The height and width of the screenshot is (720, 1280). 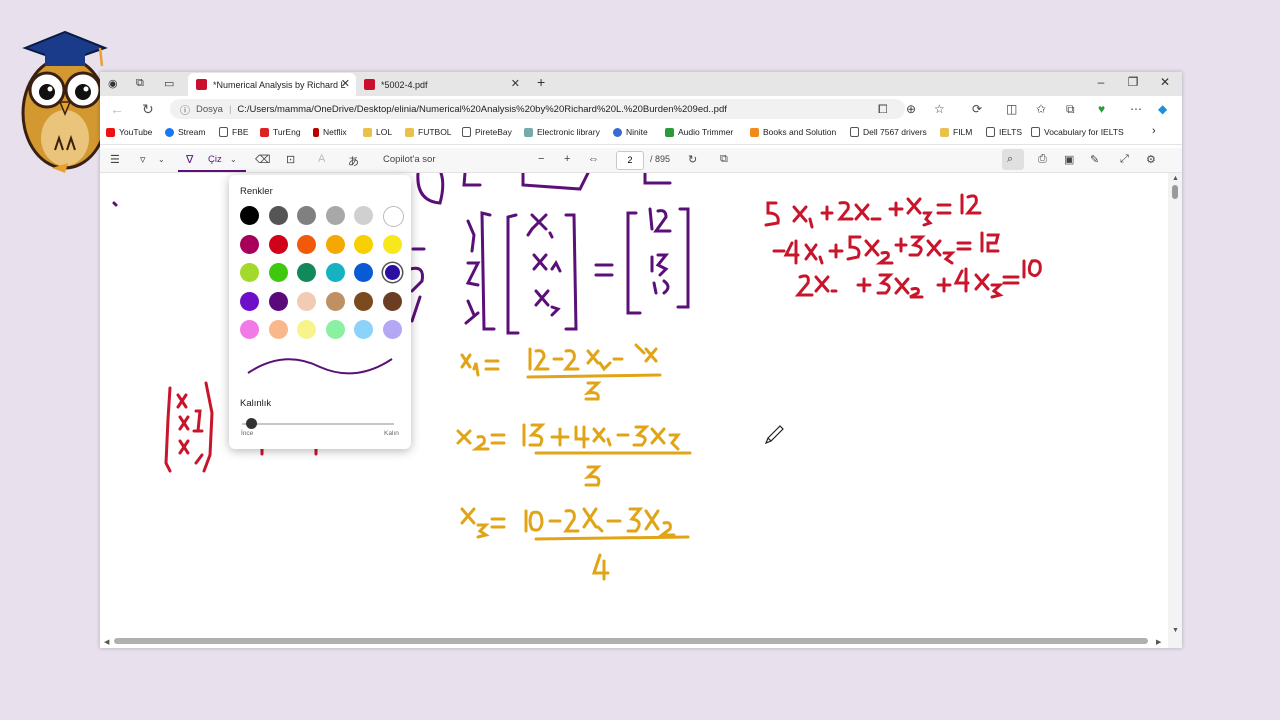 I want to click on fav-fbe: FBE, so click(x=234, y=132).